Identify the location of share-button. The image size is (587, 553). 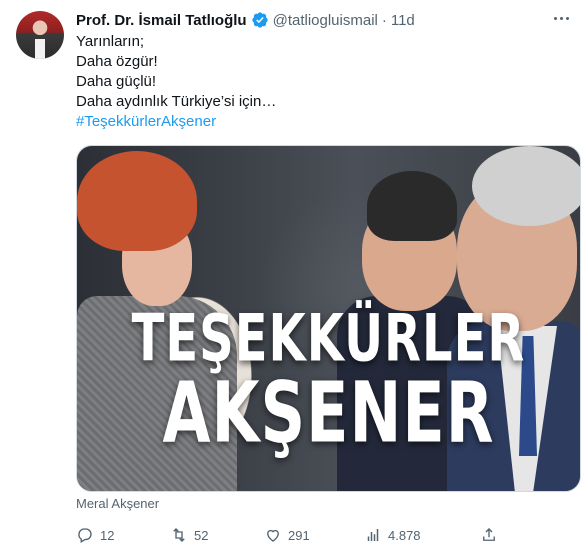
(489, 535).